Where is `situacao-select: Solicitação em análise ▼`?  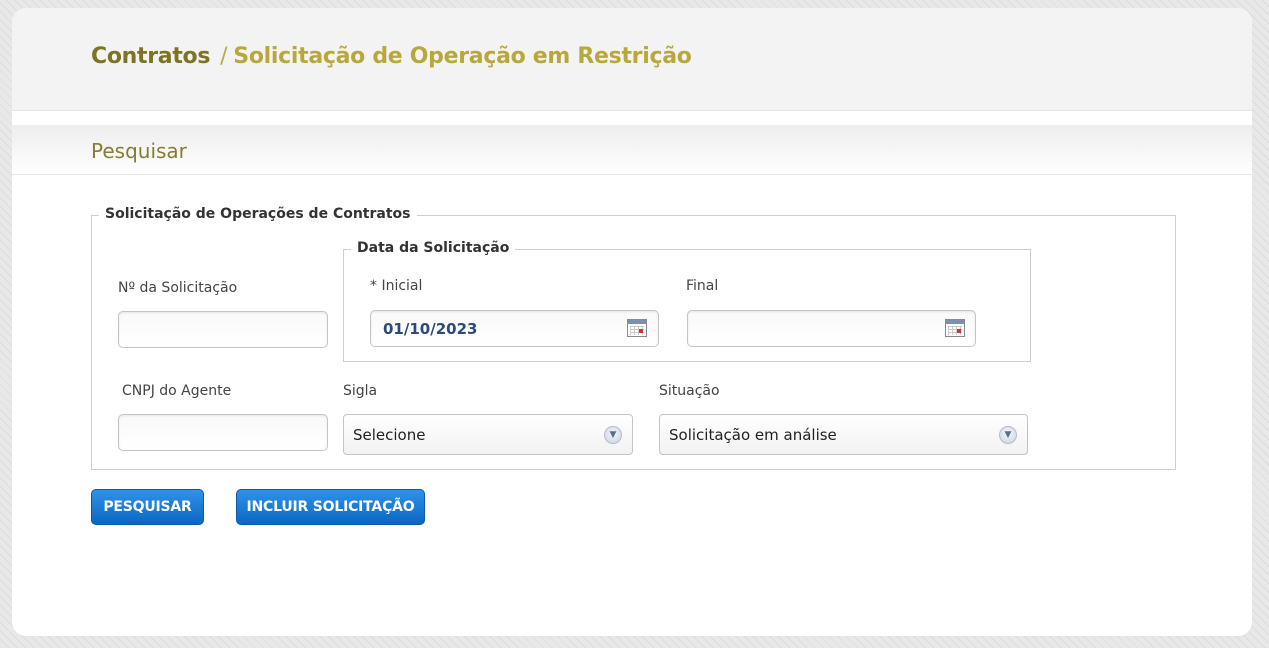 situacao-select: Solicitação em análise ▼ is located at coordinates (843, 434).